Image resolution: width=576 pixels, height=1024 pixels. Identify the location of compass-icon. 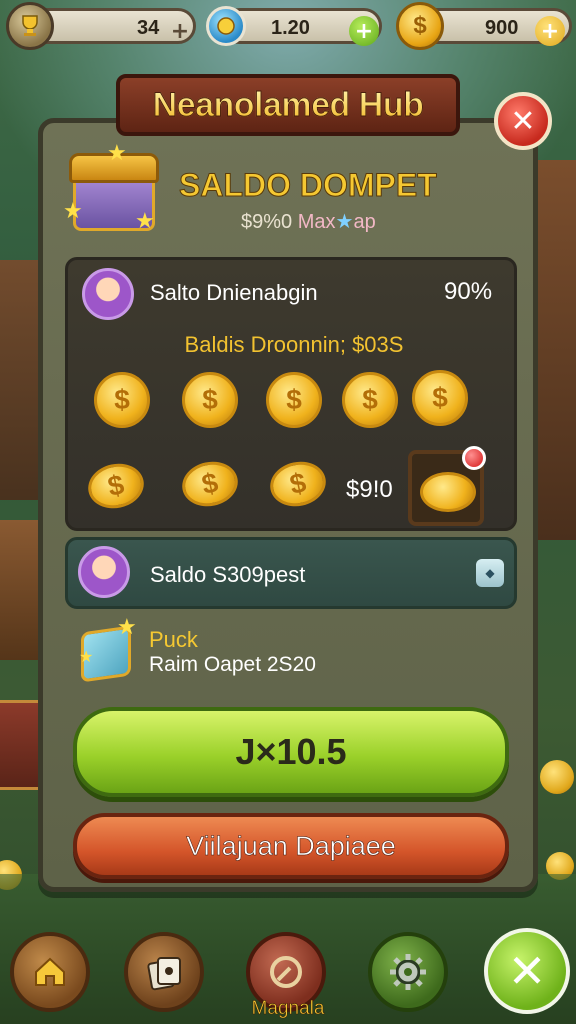
(286, 972).